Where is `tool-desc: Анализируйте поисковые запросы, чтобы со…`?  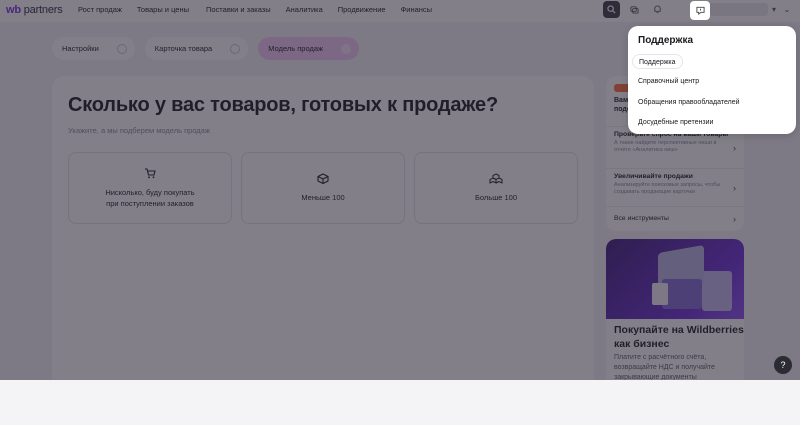
tool-desc: Анализируйте поисковые запросы, чтобы со… is located at coordinates (667, 188).